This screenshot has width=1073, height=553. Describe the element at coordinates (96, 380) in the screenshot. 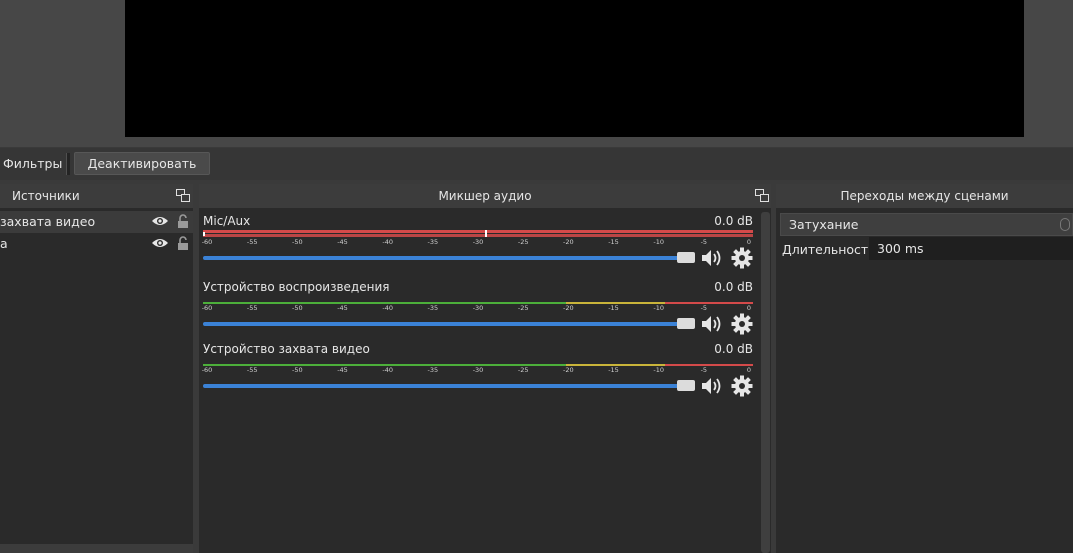

I see `sources-list: захвата видео a` at that location.